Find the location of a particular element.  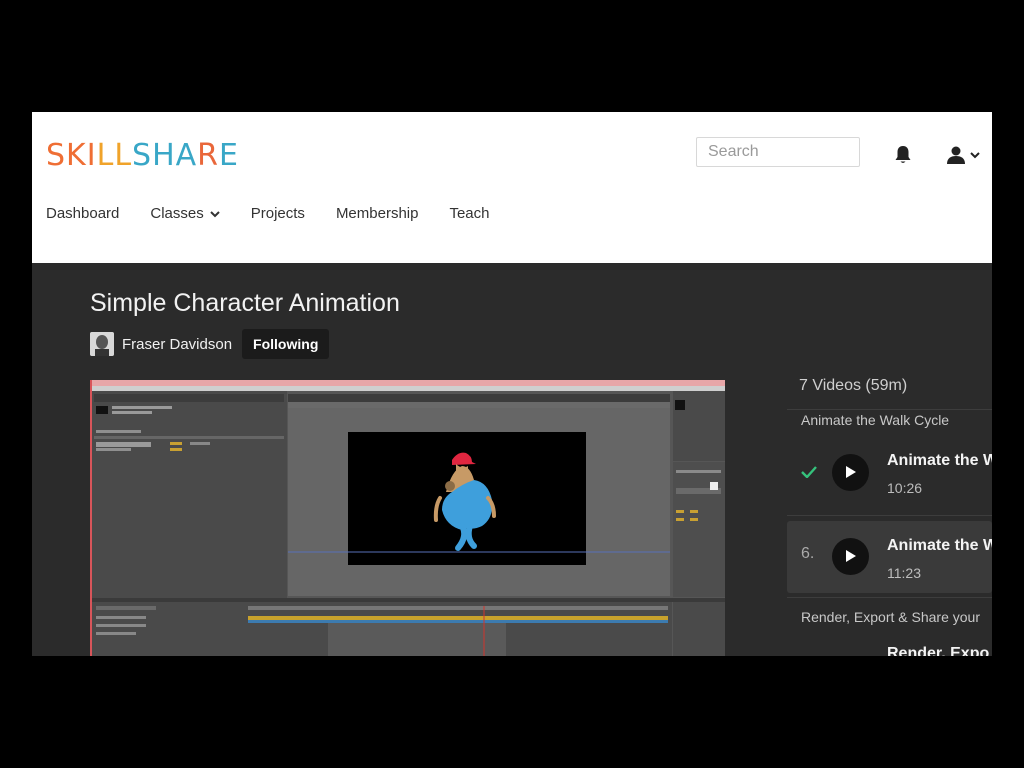

user-menu is located at coordinates (966, 155).